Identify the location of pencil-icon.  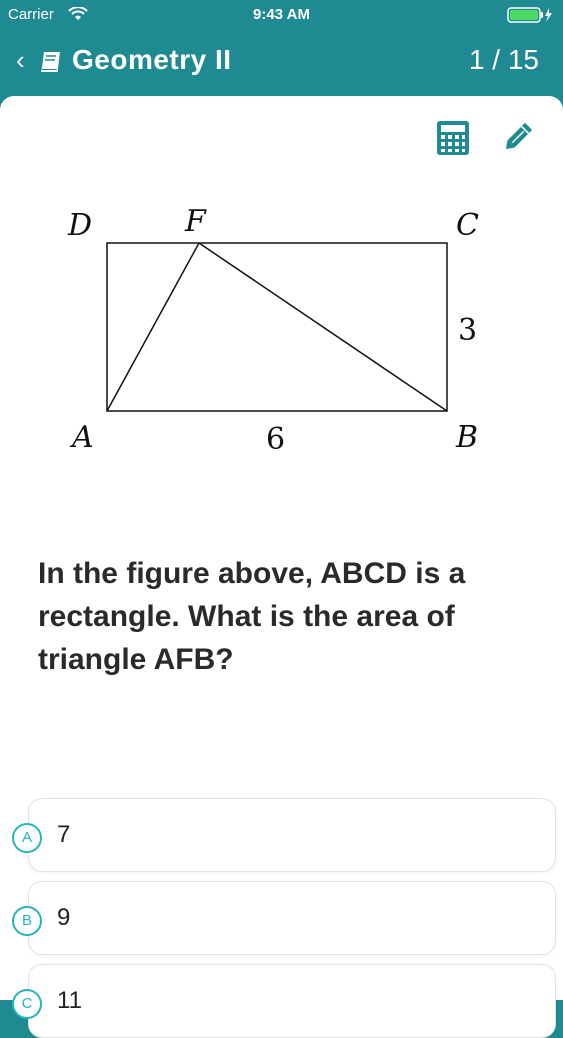
(518, 137).